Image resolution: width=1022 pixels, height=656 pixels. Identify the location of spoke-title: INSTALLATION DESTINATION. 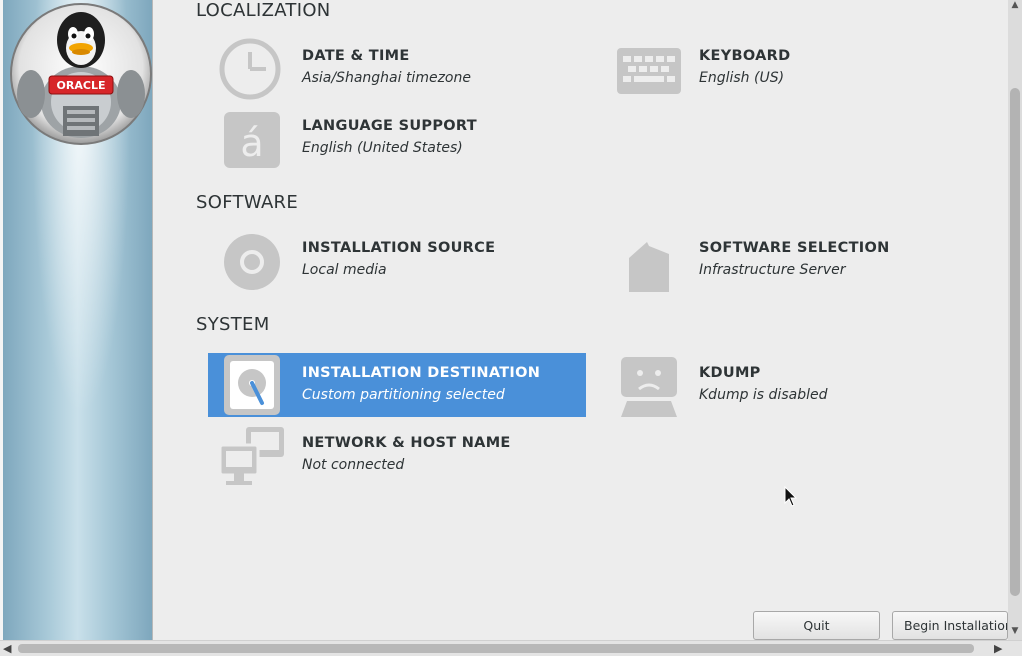
(421, 373).